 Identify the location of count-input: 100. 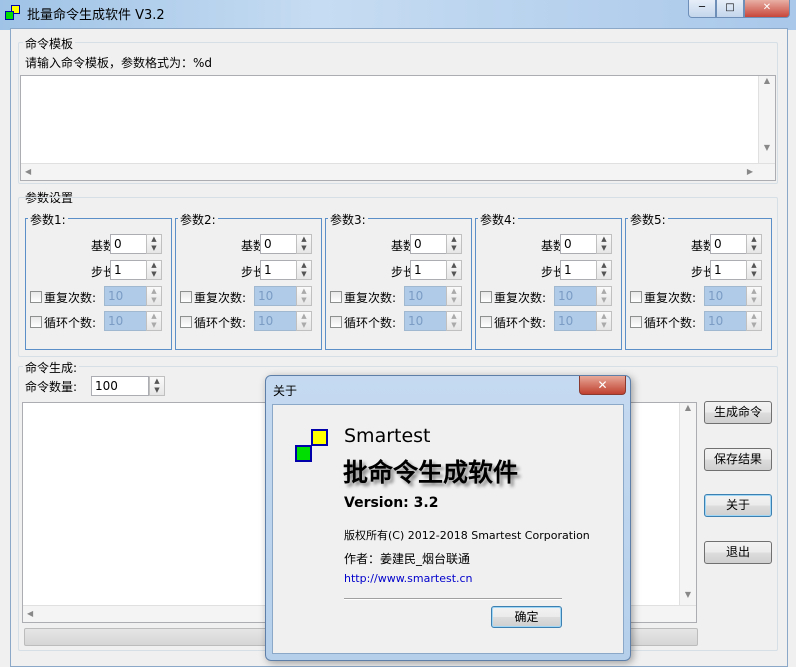
(120, 386).